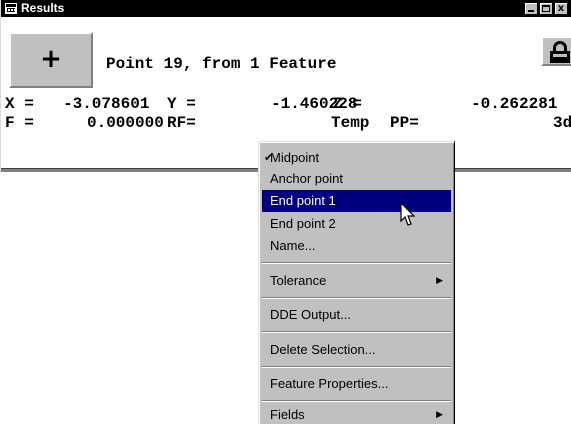 The height and width of the screenshot is (426, 571). Describe the element at coordinates (356, 201) in the screenshot. I see `menu-item-end-point-1: End point 1` at that location.